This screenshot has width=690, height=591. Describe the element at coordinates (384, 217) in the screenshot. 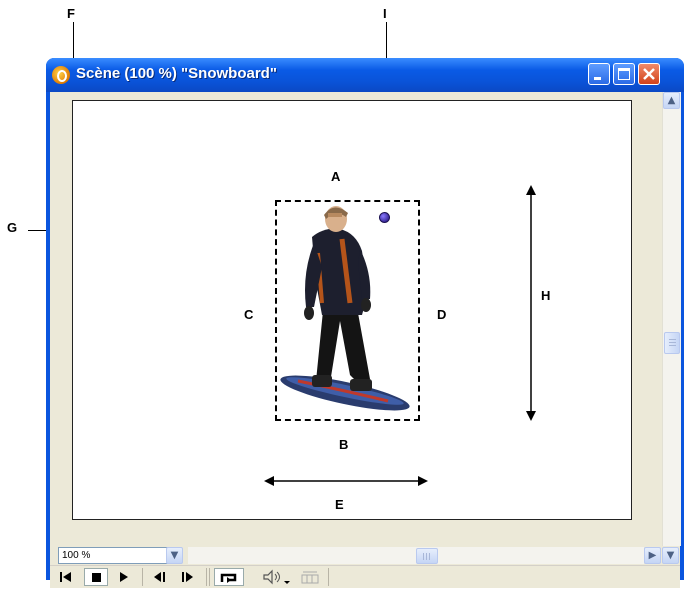

I see `registration-point` at that location.